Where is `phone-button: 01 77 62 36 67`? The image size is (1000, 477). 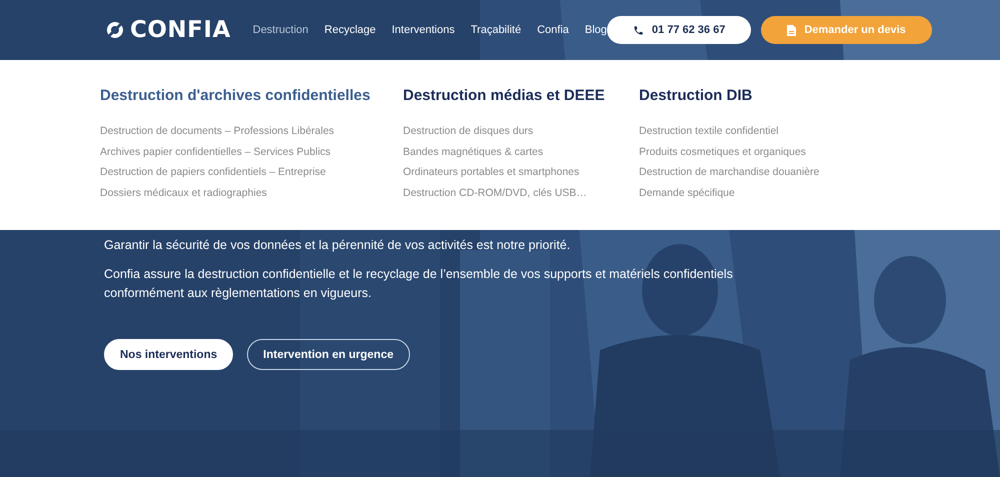
phone-button: 01 77 62 36 67 is located at coordinates (679, 30).